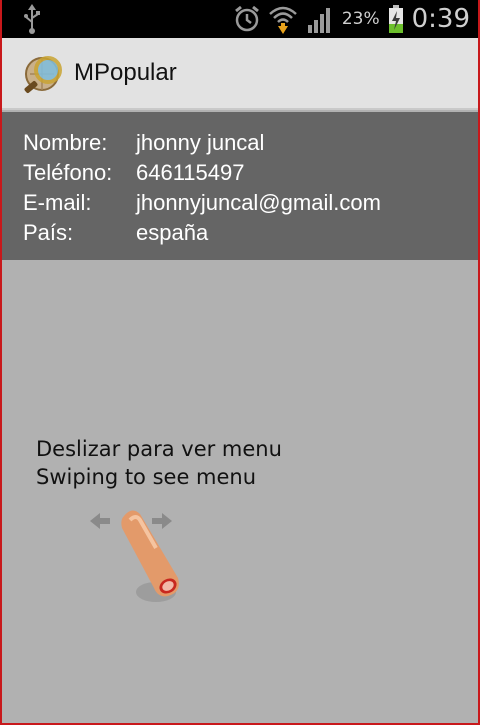 The width and height of the screenshot is (480, 725). What do you see at coordinates (32, 19) in the screenshot?
I see `usb-icon` at bounding box center [32, 19].